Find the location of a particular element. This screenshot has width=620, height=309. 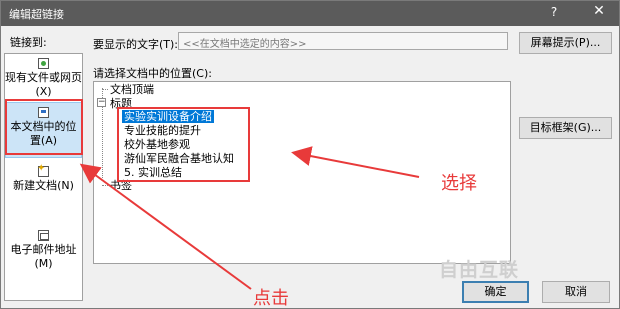

tree-item-heading: 游仙军民融合基地认知 is located at coordinates (179, 158).